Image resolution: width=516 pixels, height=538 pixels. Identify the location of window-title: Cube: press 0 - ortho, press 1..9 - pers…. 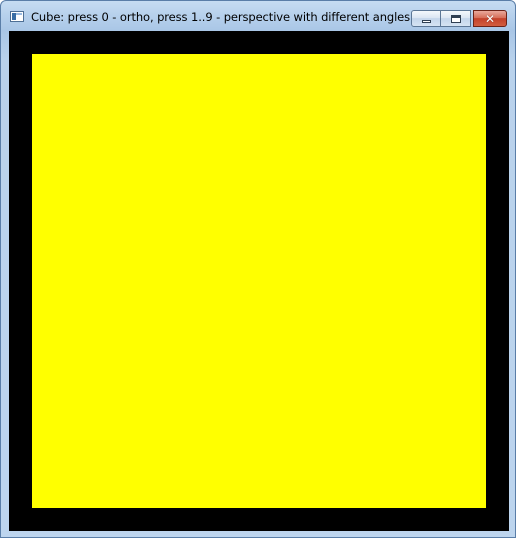
(221, 17).